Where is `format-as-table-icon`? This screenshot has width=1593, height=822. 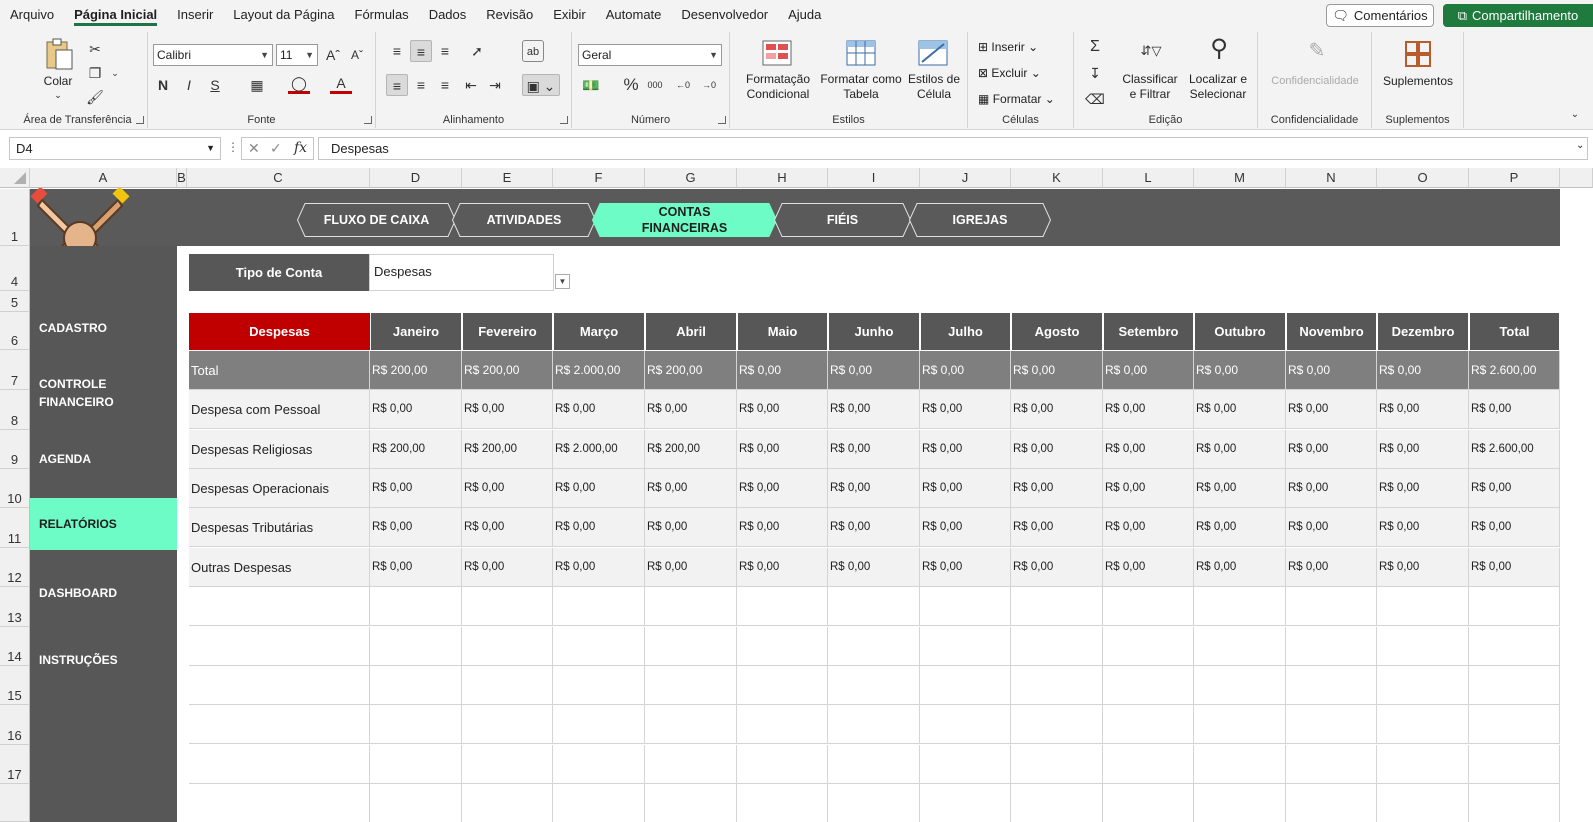 format-as-table-icon is located at coordinates (861, 54).